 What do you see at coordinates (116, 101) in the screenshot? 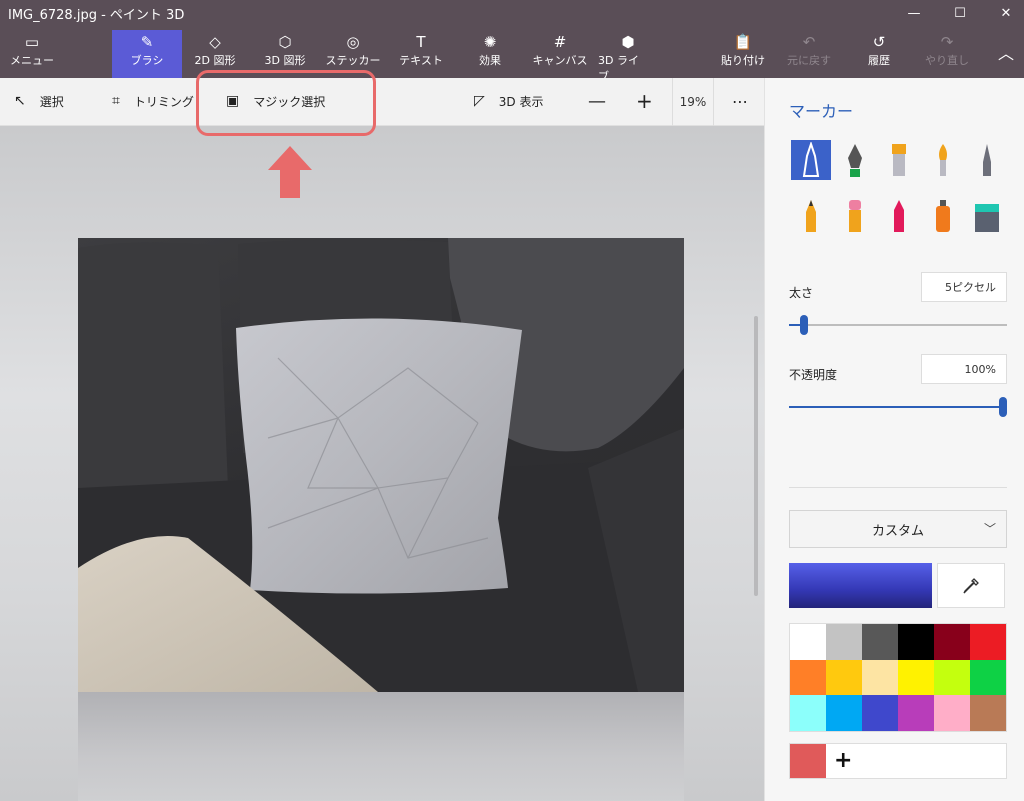
I see `crop-icon: ⌗` at bounding box center [116, 101].